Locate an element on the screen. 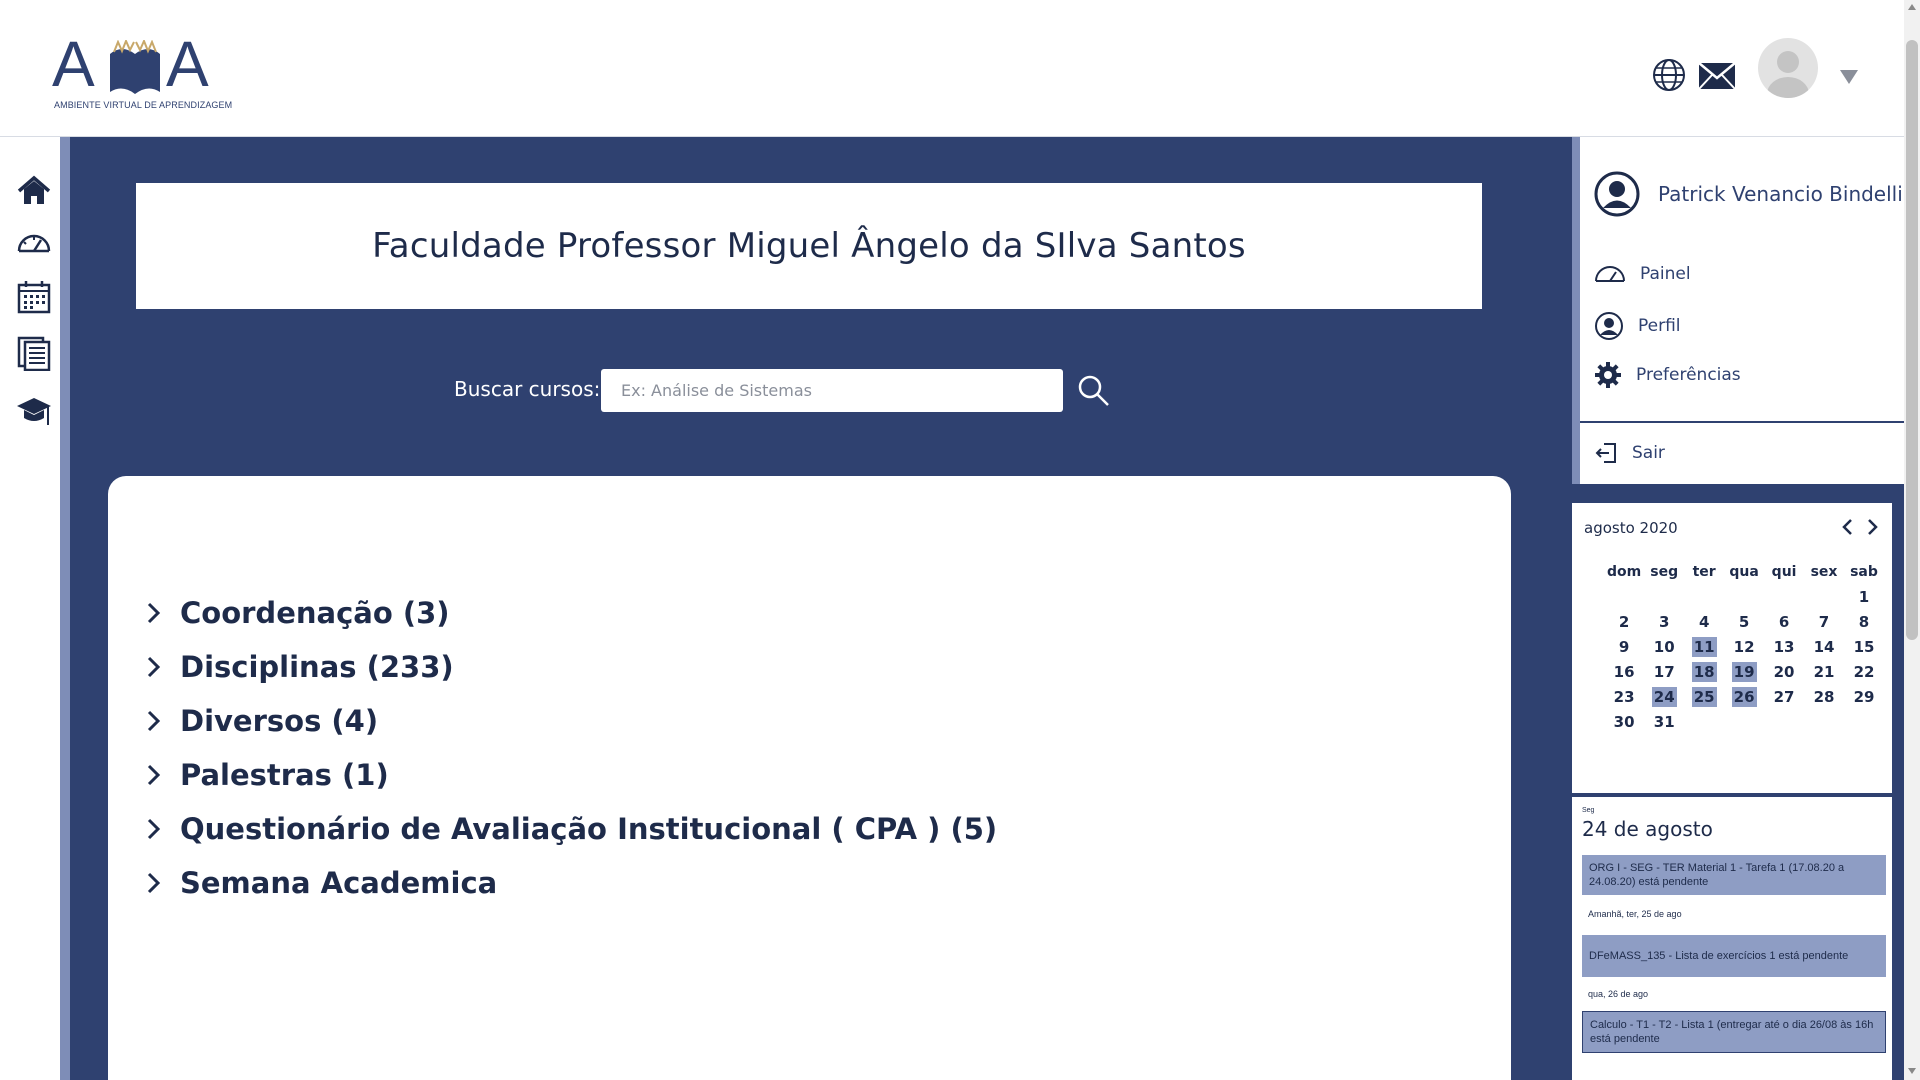 This screenshot has height=1080, width=1920. calendar-day: 26 is located at coordinates (1744, 696).